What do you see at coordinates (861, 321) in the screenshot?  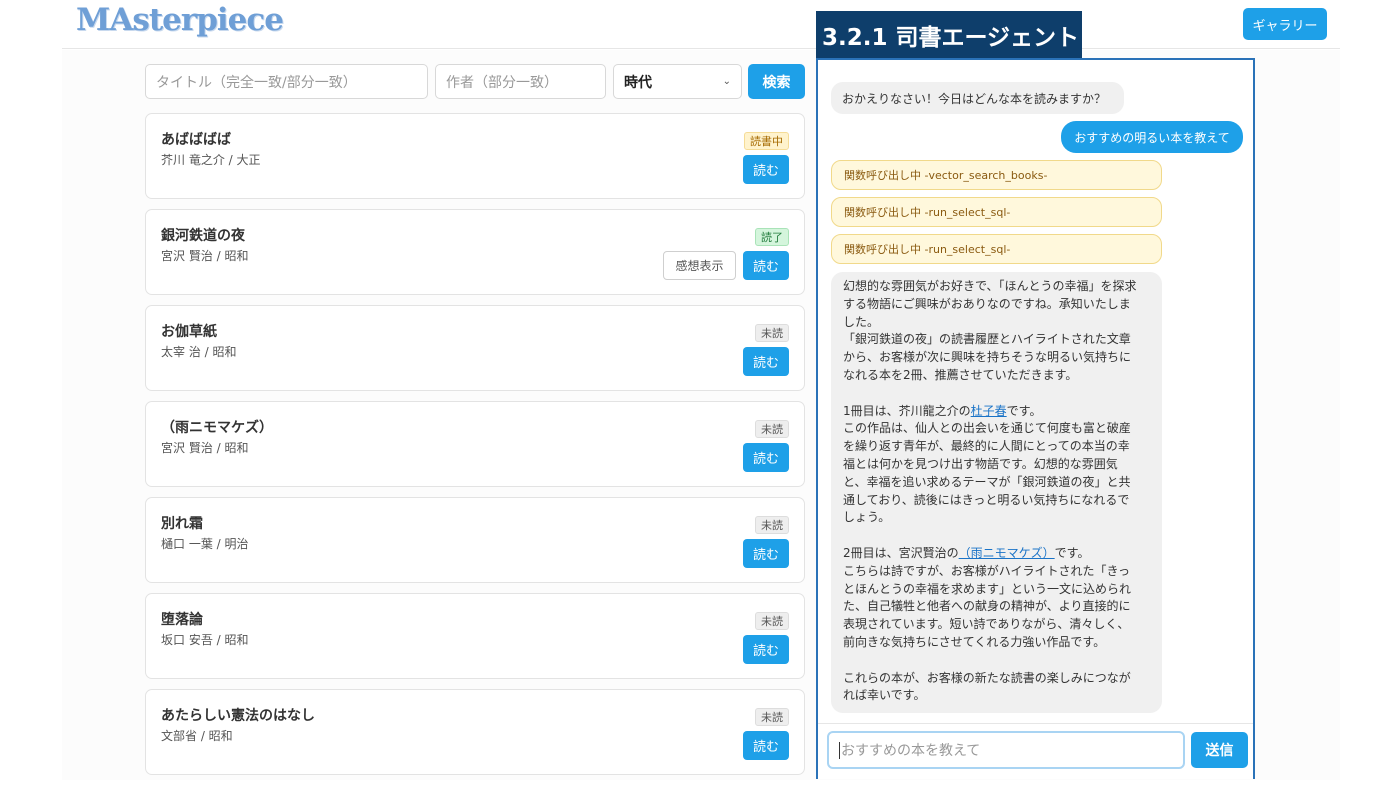 I see `reply-line: した。` at bounding box center [861, 321].